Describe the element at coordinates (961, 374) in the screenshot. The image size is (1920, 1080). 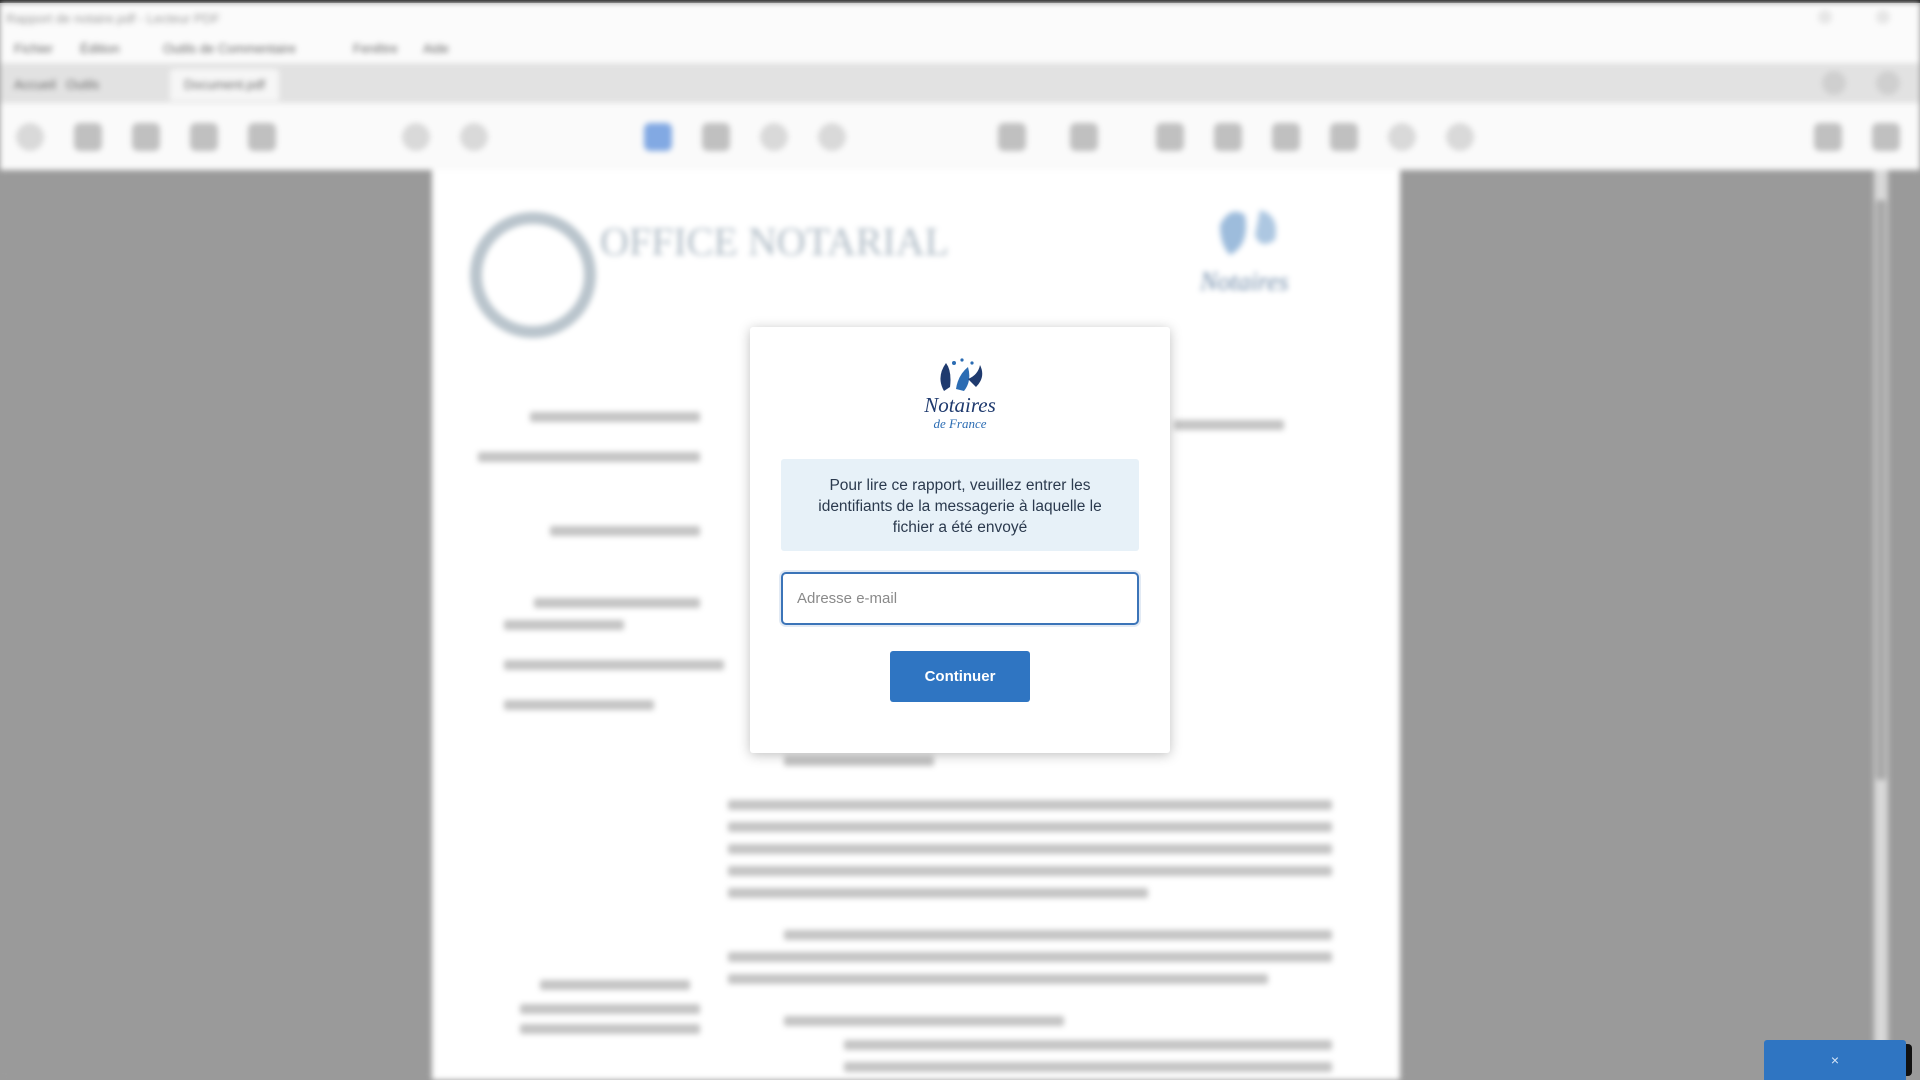
I see `notaires-emblem-icon` at that location.